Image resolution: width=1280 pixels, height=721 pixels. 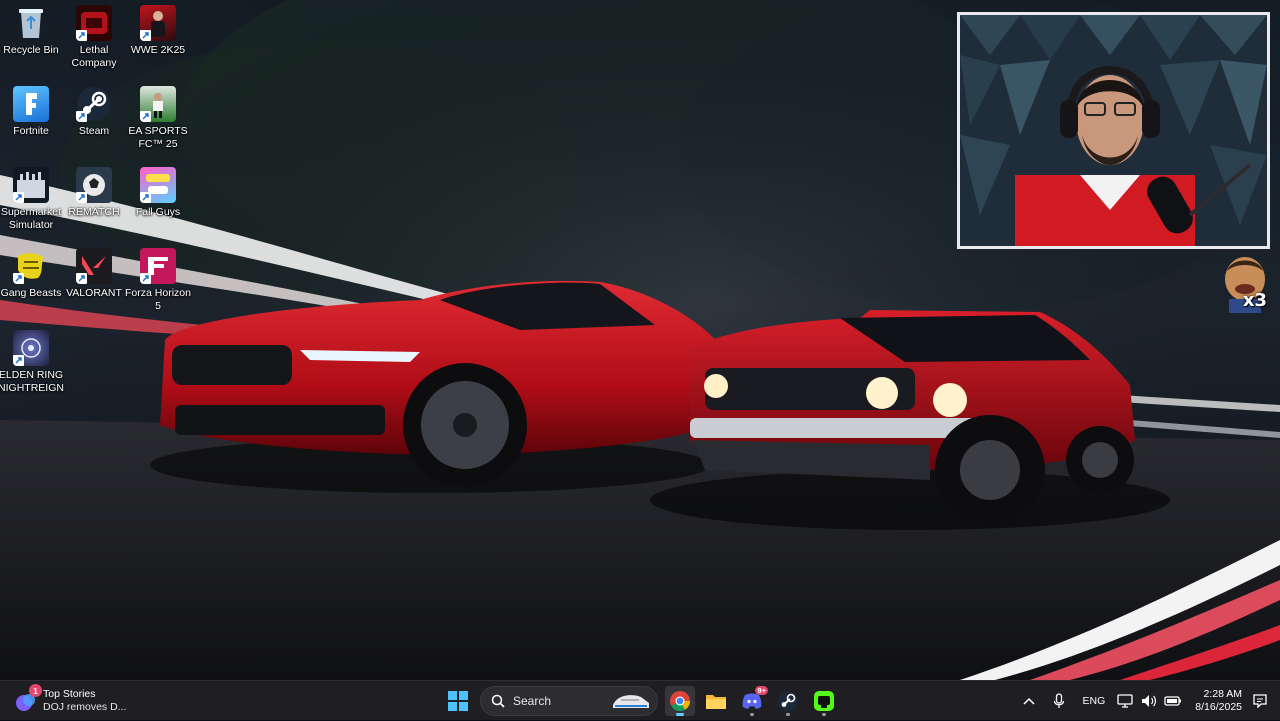 I want to click on volume-button, so click(x=1149, y=701).